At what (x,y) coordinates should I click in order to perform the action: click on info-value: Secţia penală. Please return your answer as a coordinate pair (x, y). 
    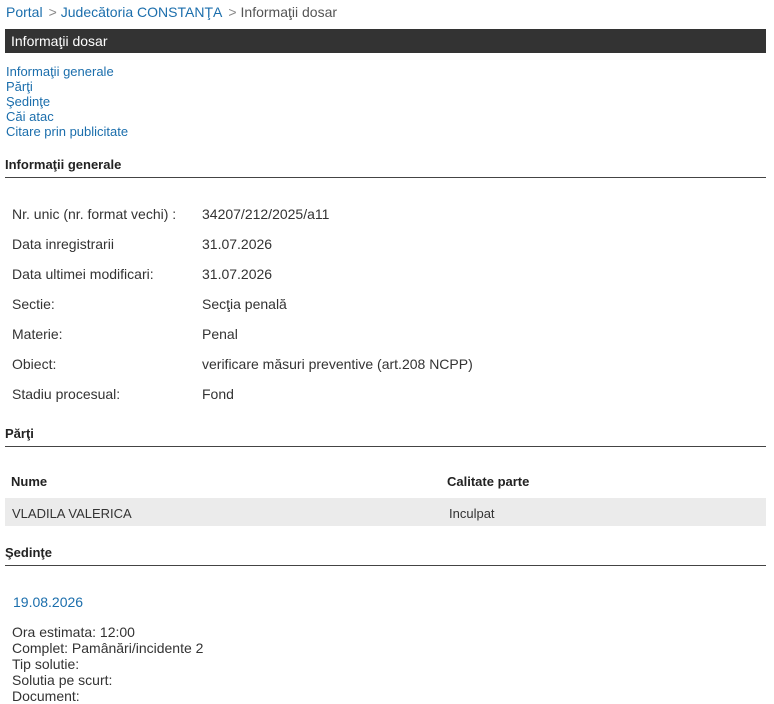
    Looking at the image, I should click on (244, 304).